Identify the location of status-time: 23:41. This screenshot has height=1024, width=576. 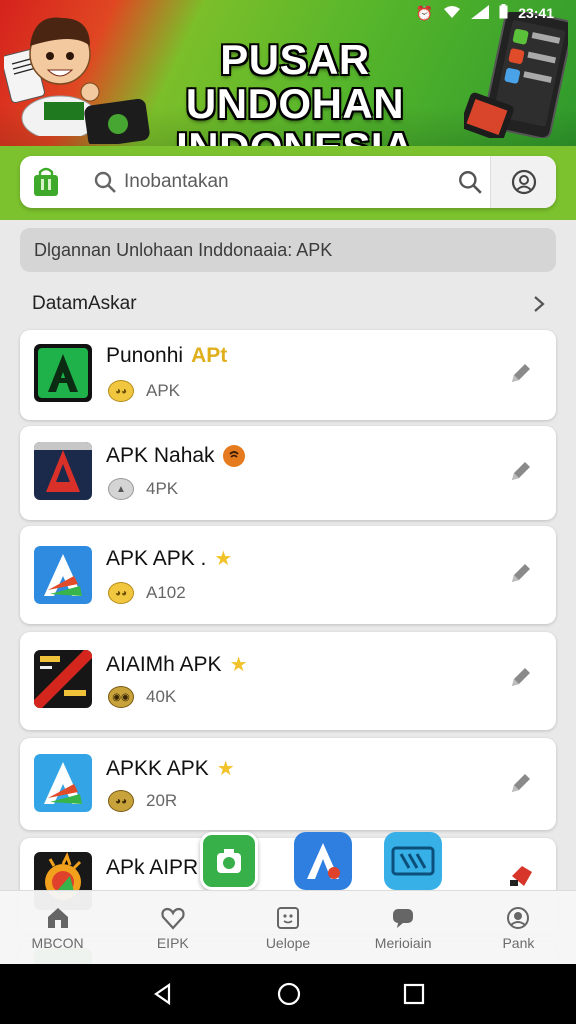
(536, 13).